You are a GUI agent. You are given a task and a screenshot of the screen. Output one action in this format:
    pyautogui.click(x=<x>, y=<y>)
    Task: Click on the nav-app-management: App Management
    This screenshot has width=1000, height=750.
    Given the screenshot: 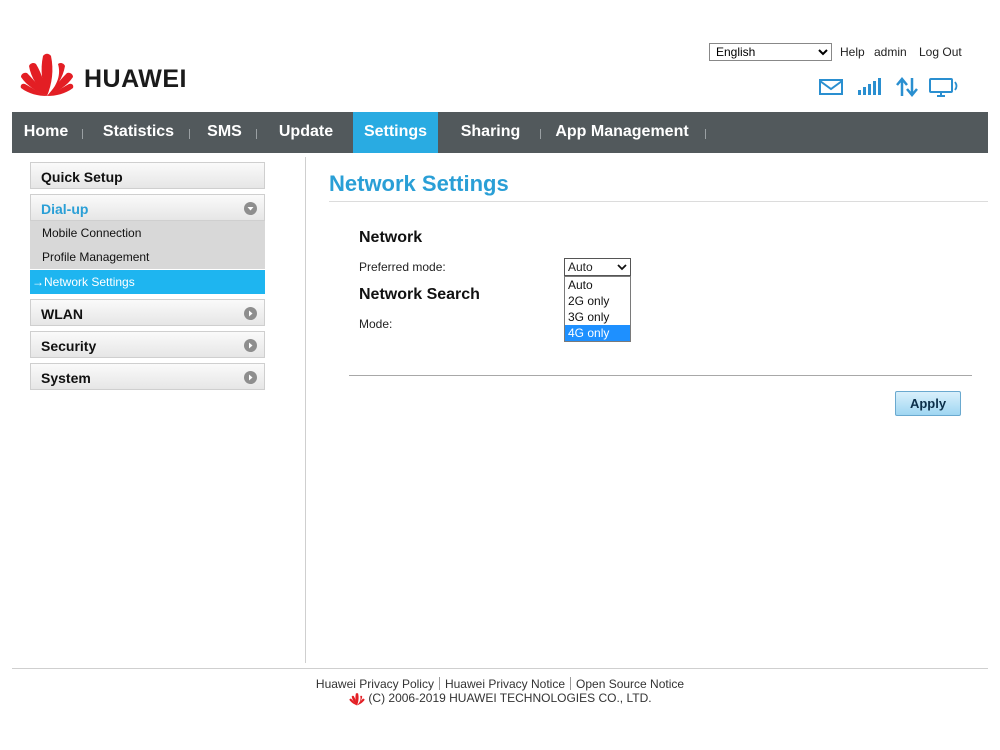 What is the action you would take?
    pyautogui.click(x=622, y=132)
    